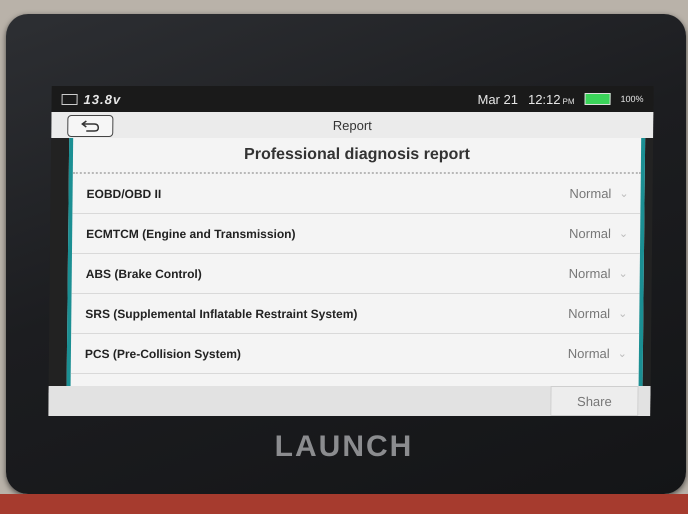 Image resolution: width=688 pixels, height=514 pixels. Describe the element at coordinates (357, 156) in the screenshot. I see `report-heading: Professional diagnosis report` at that location.